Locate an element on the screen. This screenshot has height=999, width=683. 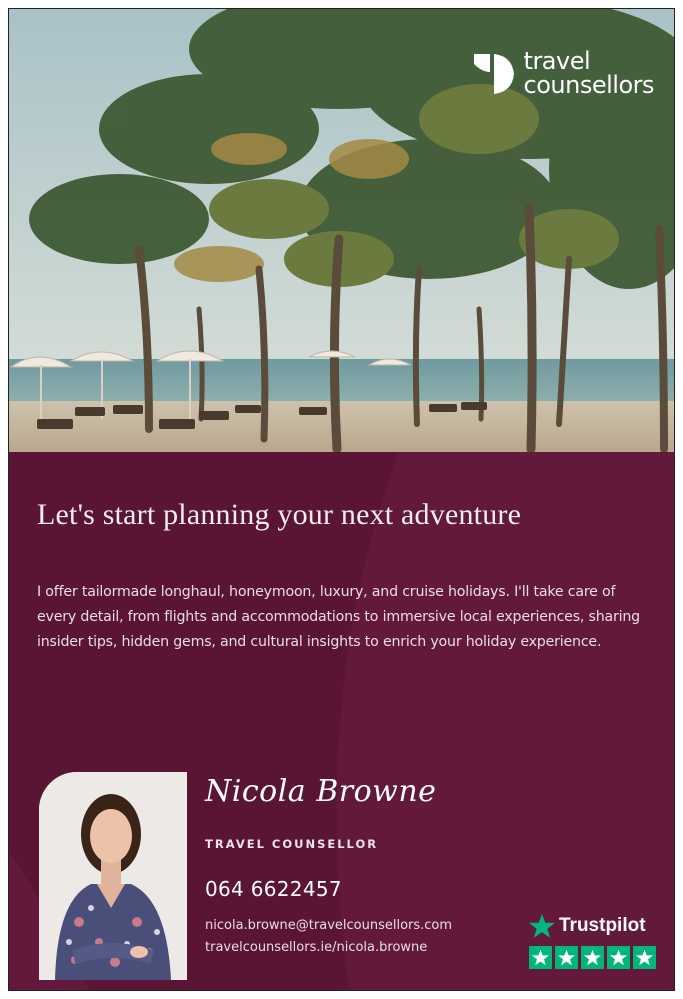
counsellor-role: TRAVEL COUNSELLOR is located at coordinates (292, 844).